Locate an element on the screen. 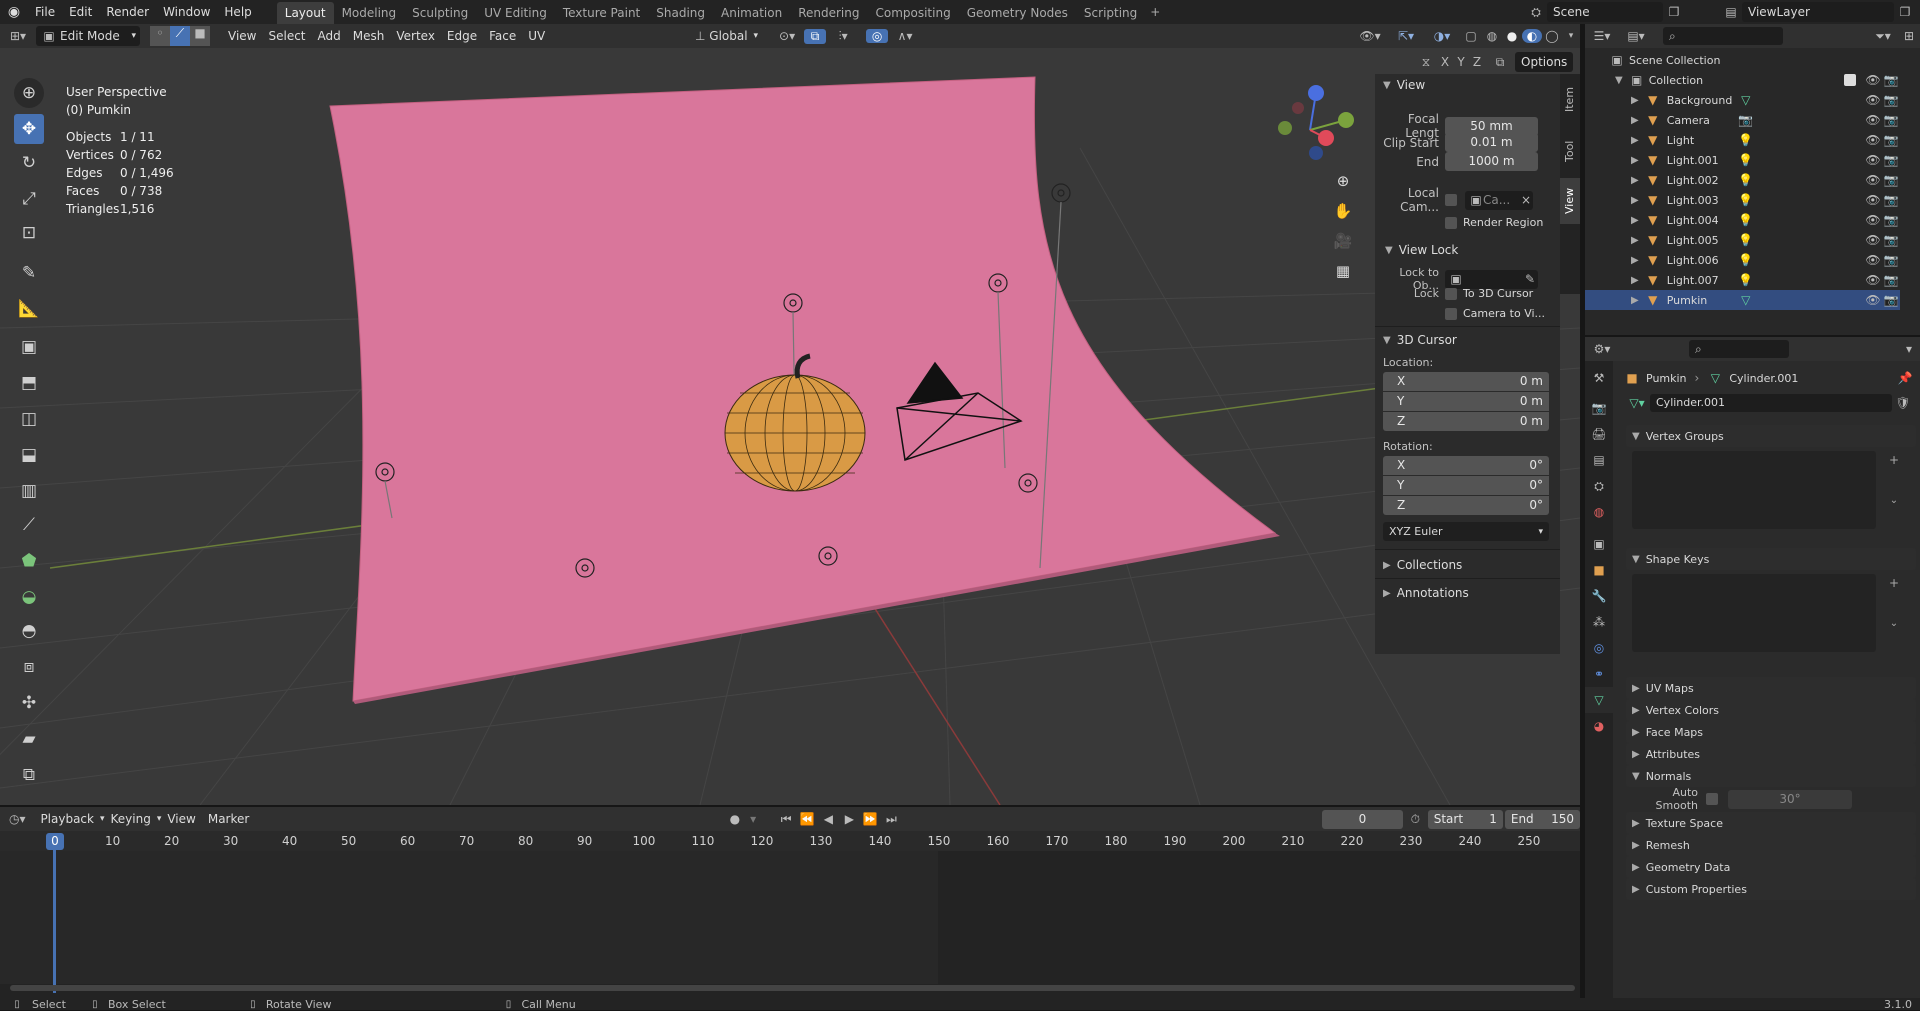  menu-mesh: Mesh is located at coordinates (369, 36).